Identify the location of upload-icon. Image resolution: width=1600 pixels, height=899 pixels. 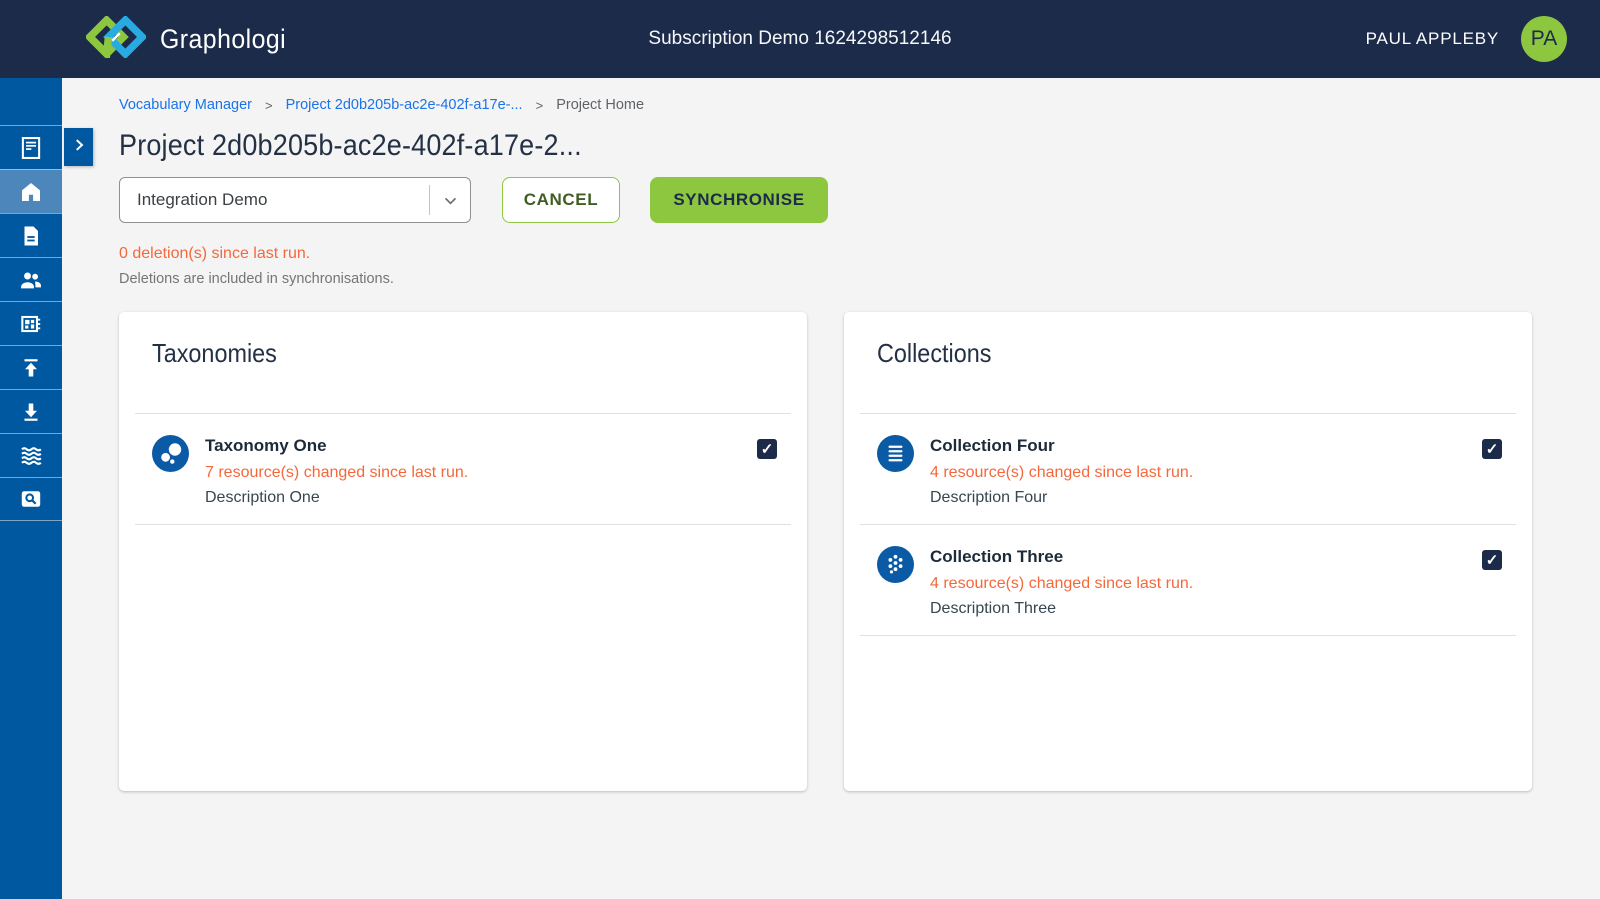
(31, 368).